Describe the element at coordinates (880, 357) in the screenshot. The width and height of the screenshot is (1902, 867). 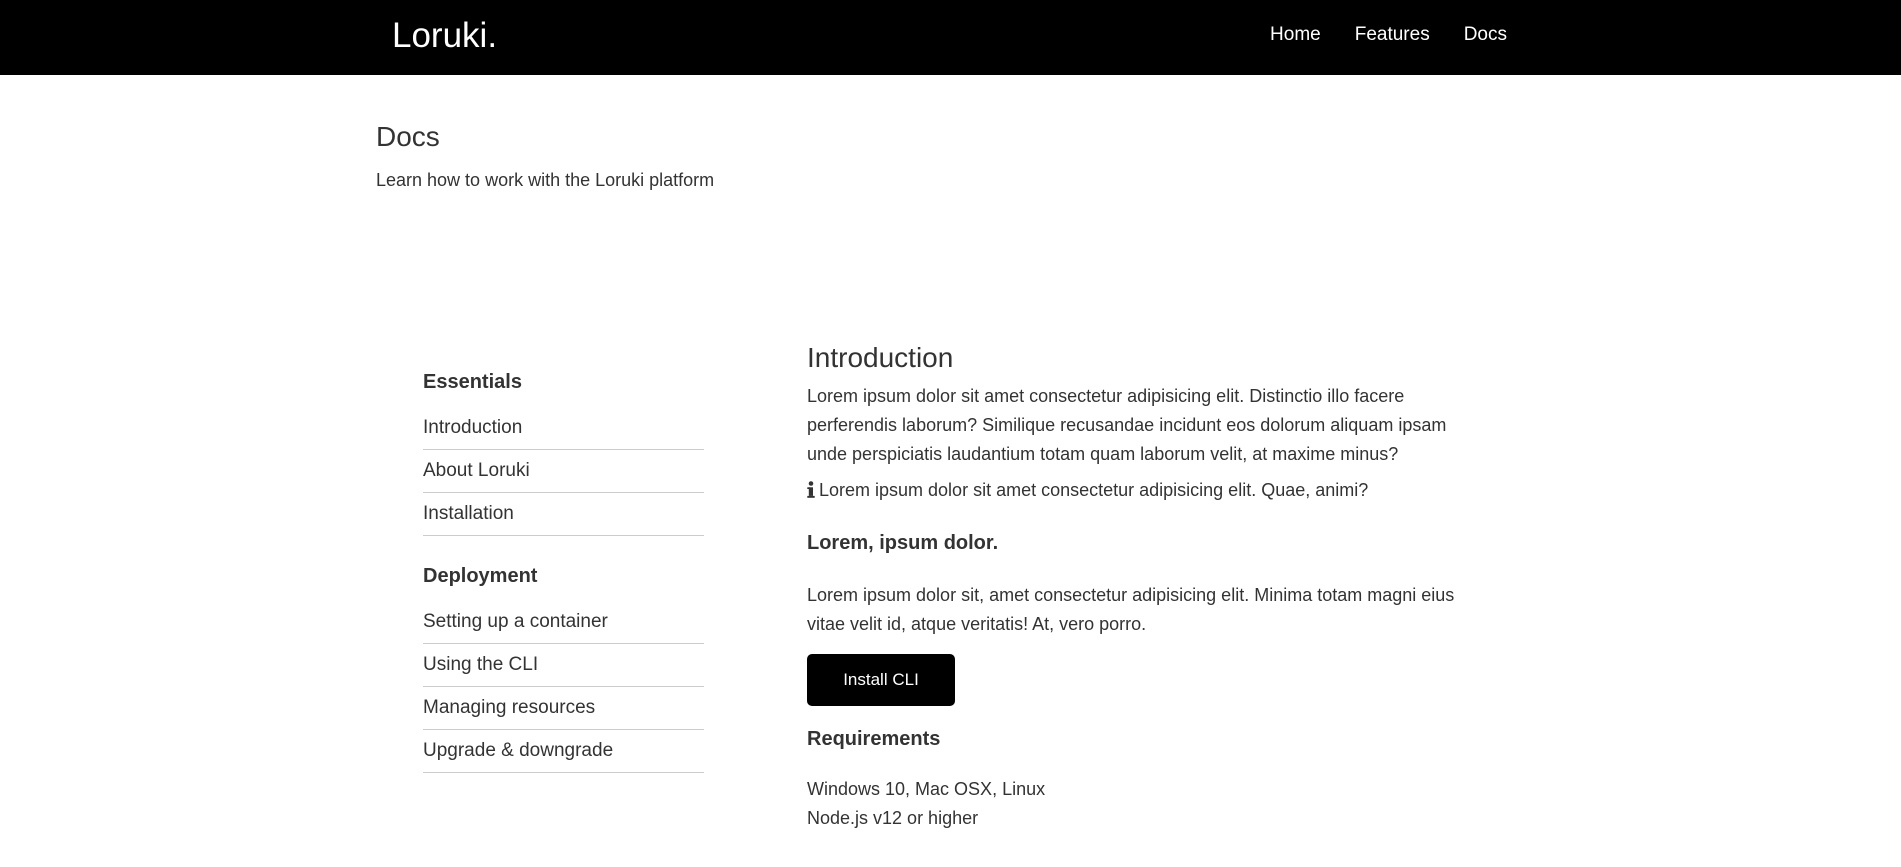
I see `content-title: Introduction` at that location.